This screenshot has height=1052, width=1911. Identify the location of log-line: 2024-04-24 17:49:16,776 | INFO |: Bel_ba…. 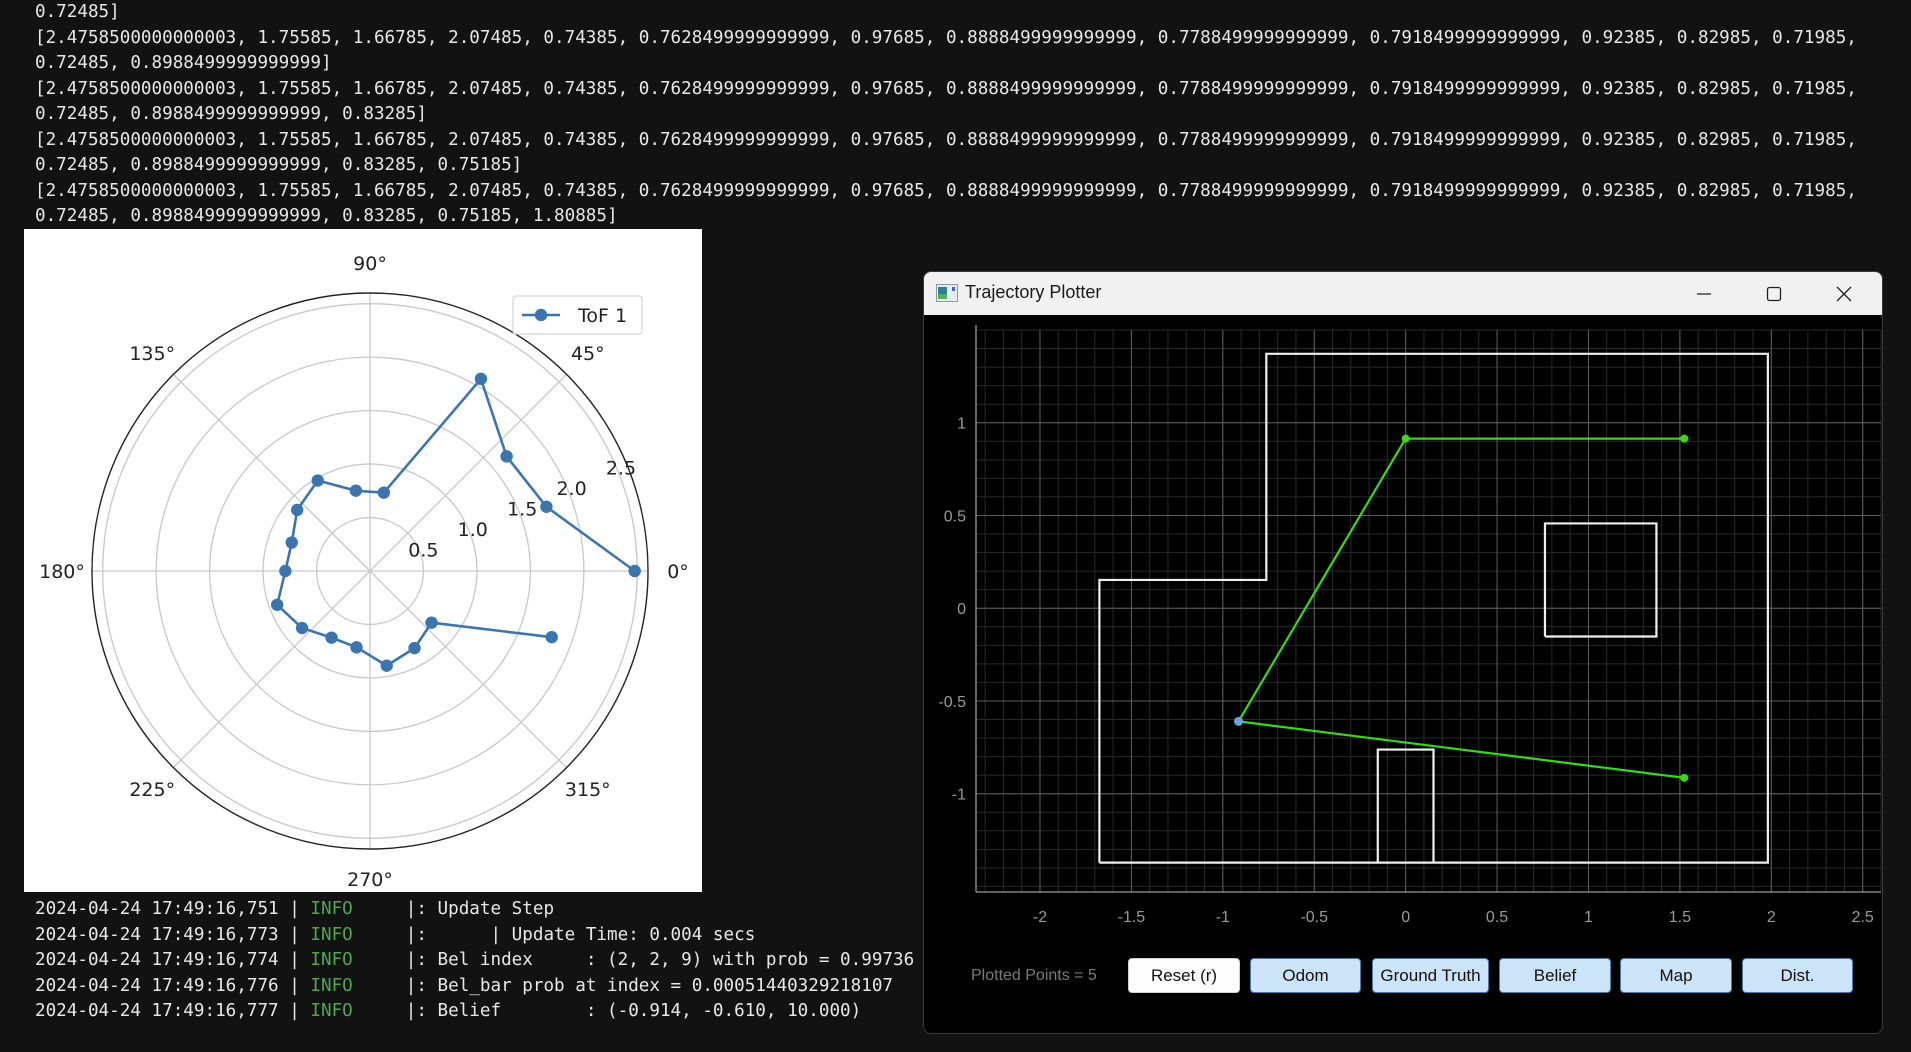
(464, 985).